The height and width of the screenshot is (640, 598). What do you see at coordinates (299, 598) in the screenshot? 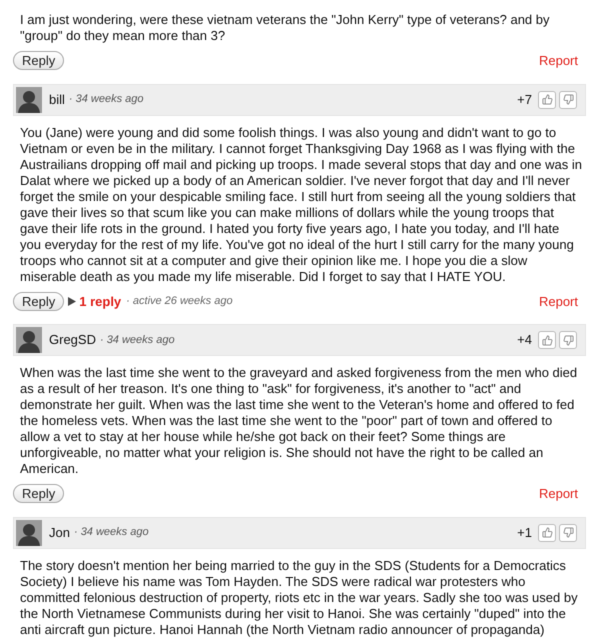
I see `comment-text: The story doesn't mention her being married to the guy in the SDS (Students for a Democratics Society) I believe his name was Tom Hayden. The SDS were radical war protesters who committed felonious destruction of property, riots etc in the war years. Sadly she too was used by the North Vietnamese Communists during her visit to Hanoi. She was certainly "duped" into the anti aircraft gun picture. Hanoi Hannah (the North Vietnam radio announcer of propaganda)` at bounding box center [299, 598].